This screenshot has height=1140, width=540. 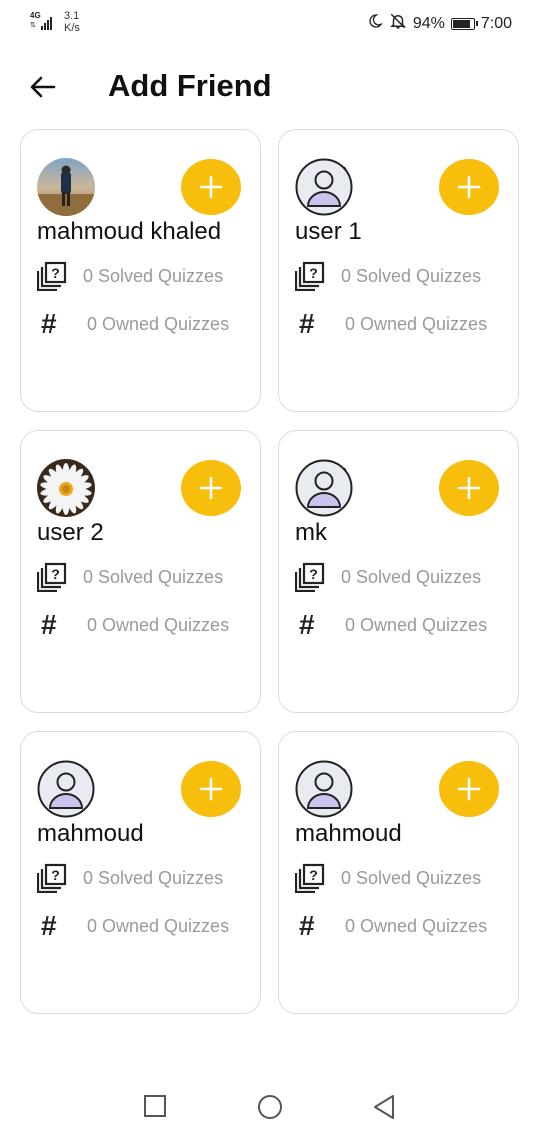 I want to click on app-header: Add Friend, so click(x=270, y=87).